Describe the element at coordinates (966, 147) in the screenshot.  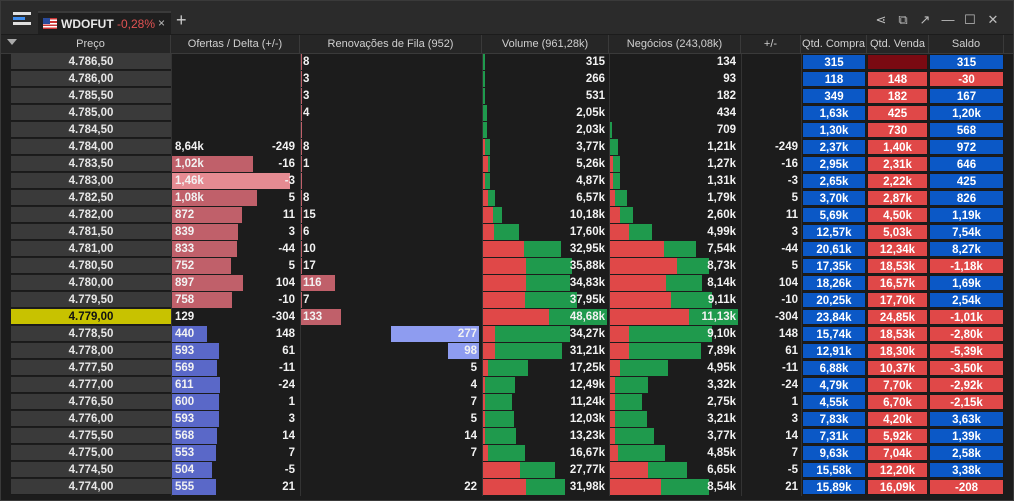
I see `balance-cell: 972` at that location.